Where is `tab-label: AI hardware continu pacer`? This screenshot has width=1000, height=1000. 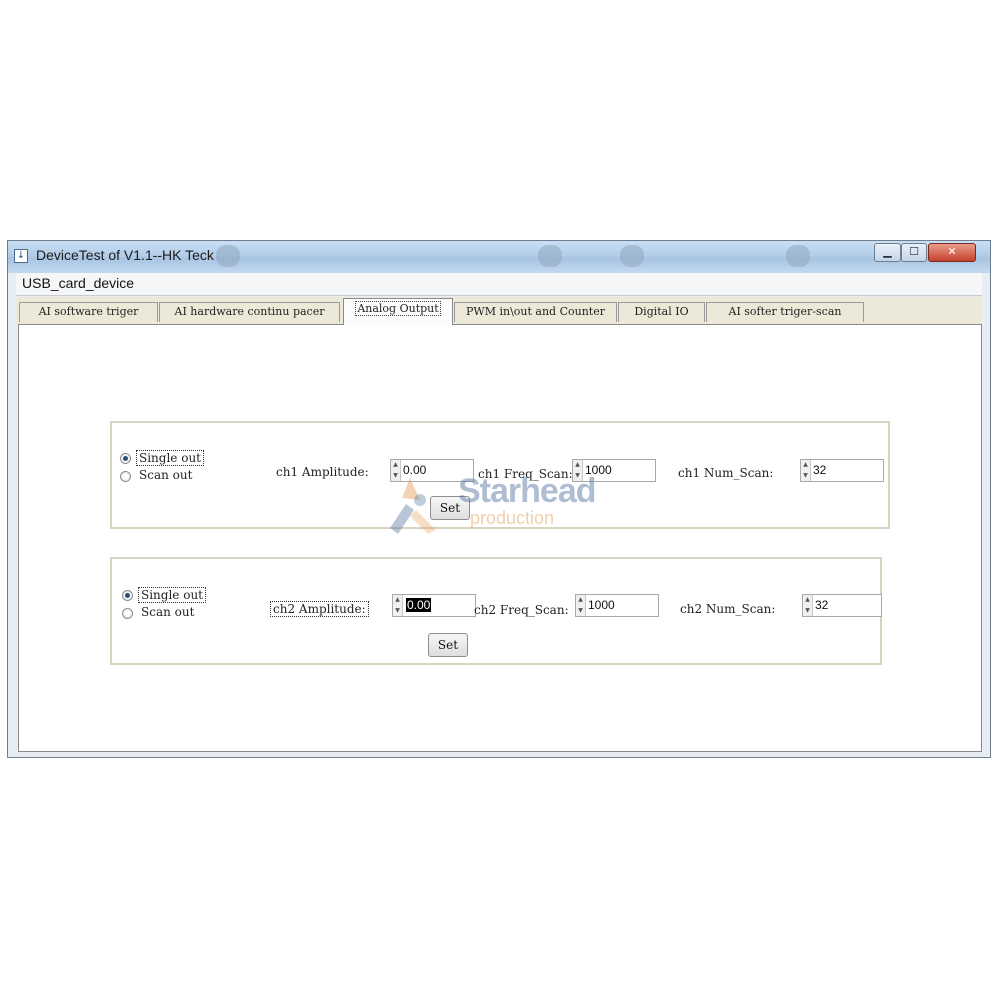 tab-label: AI hardware continu pacer is located at coordinates (249, 311).